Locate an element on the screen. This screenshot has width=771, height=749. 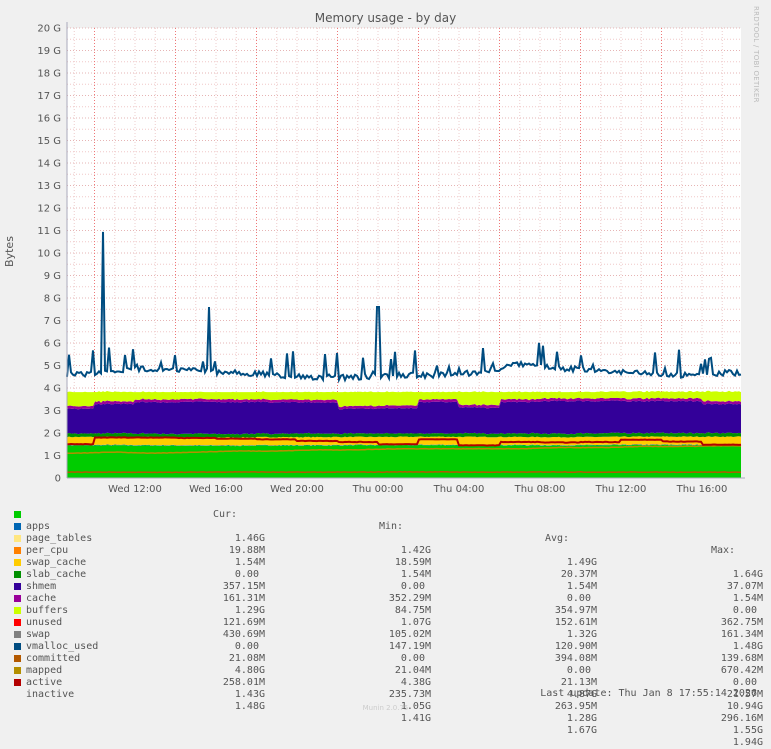
y-tick-label: 0 is located at coordinates (58, 479).